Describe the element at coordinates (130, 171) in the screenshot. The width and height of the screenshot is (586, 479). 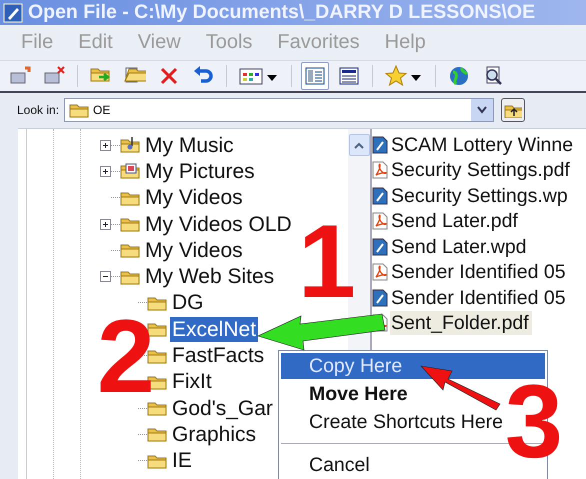
I see `pictures-folder-icon` at that location.